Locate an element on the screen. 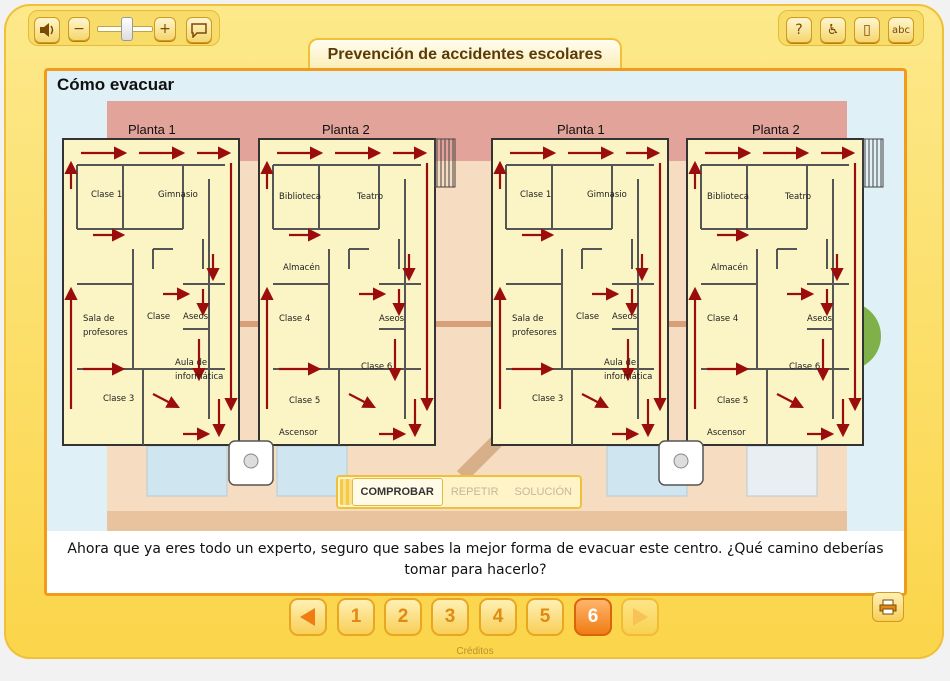 This screenshot has width=950, height=681. page-button-6: 6 is located at coordinates (593, 617).